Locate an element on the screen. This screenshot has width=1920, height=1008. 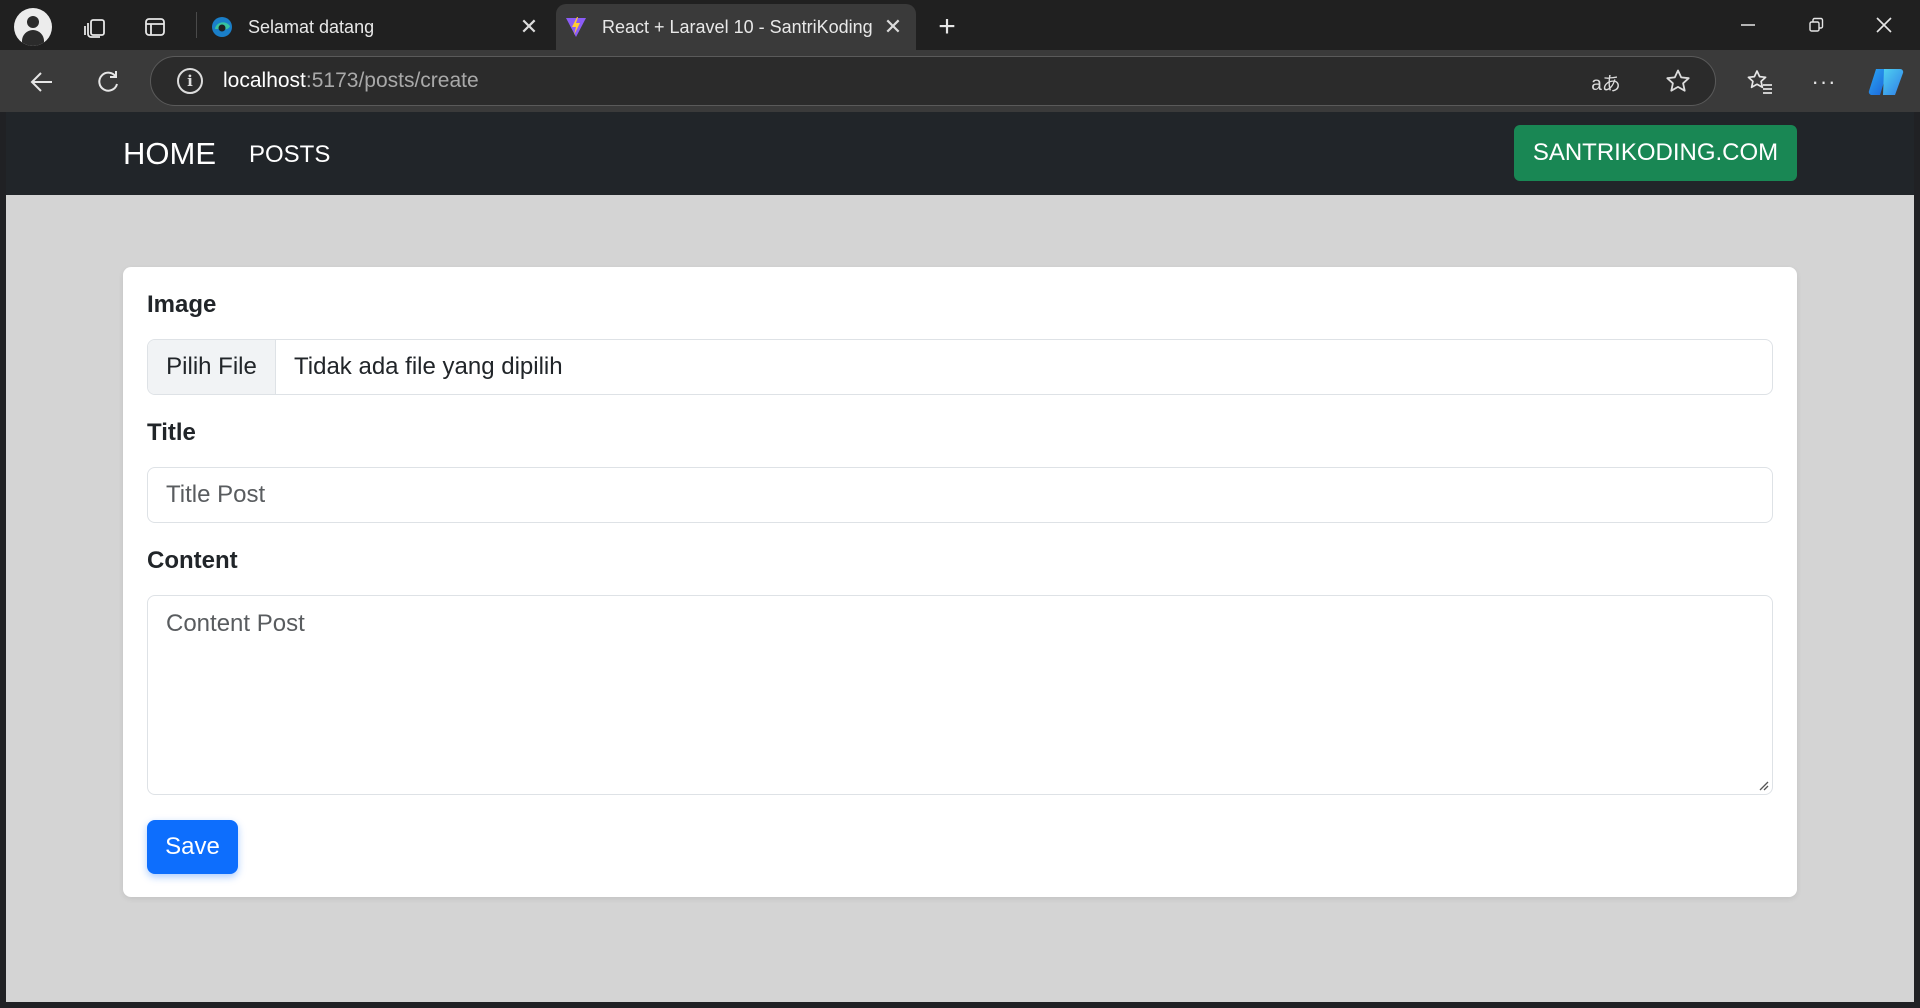
new-tab-icon: + is located at coordinates (947, 27).